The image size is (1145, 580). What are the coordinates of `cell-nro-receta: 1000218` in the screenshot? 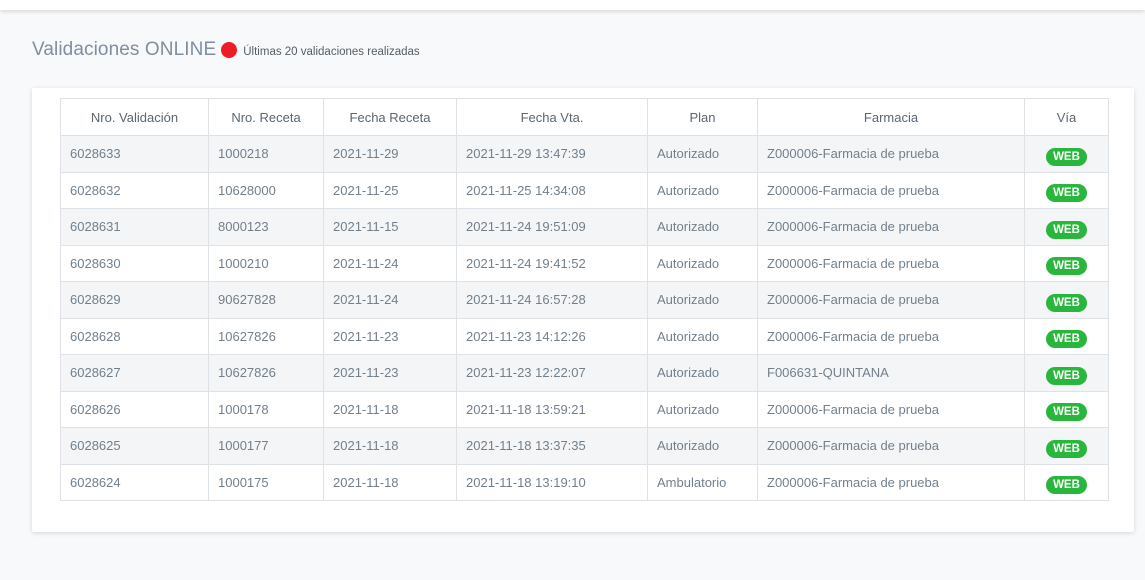 It's located at (266, 154).